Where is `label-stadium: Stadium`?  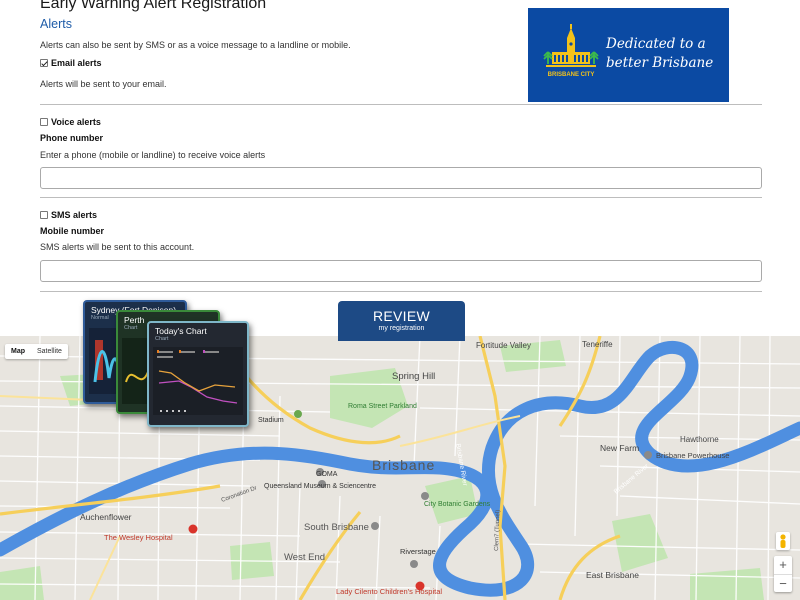
label-stadium: Stadium is located at coordinates (271, 420).